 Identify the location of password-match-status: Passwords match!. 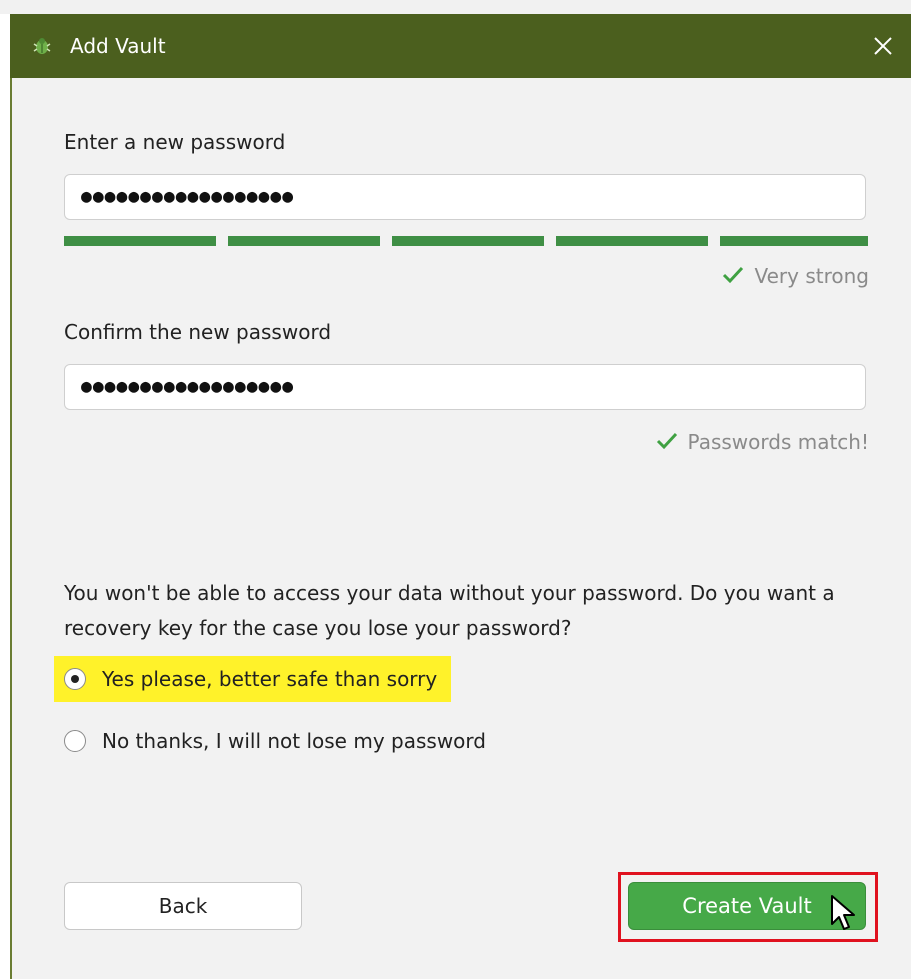
(762, 442).